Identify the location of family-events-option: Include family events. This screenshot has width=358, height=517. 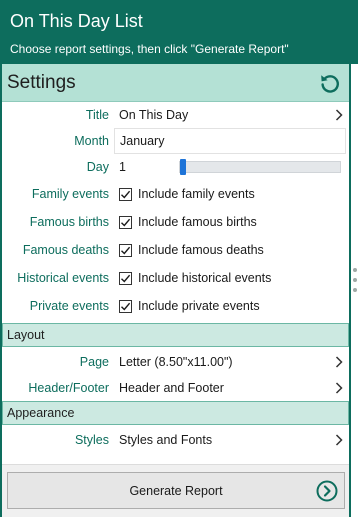
(231, 194).